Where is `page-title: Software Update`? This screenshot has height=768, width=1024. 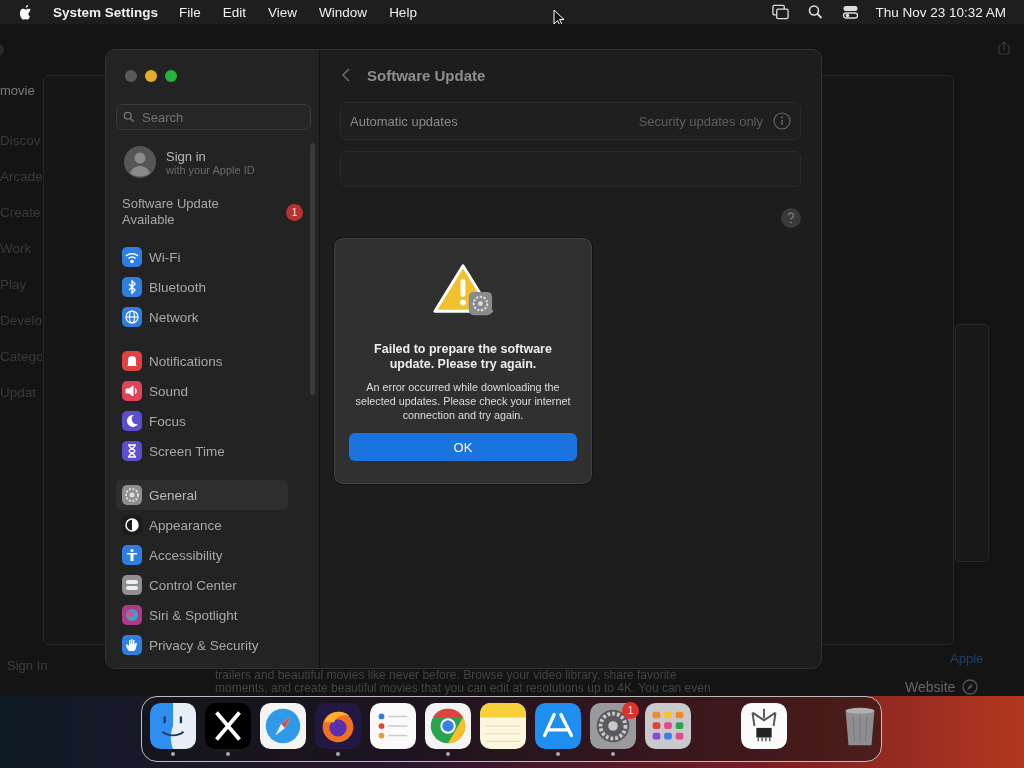
page-title: Software Update is located at coordinates (426, 75).